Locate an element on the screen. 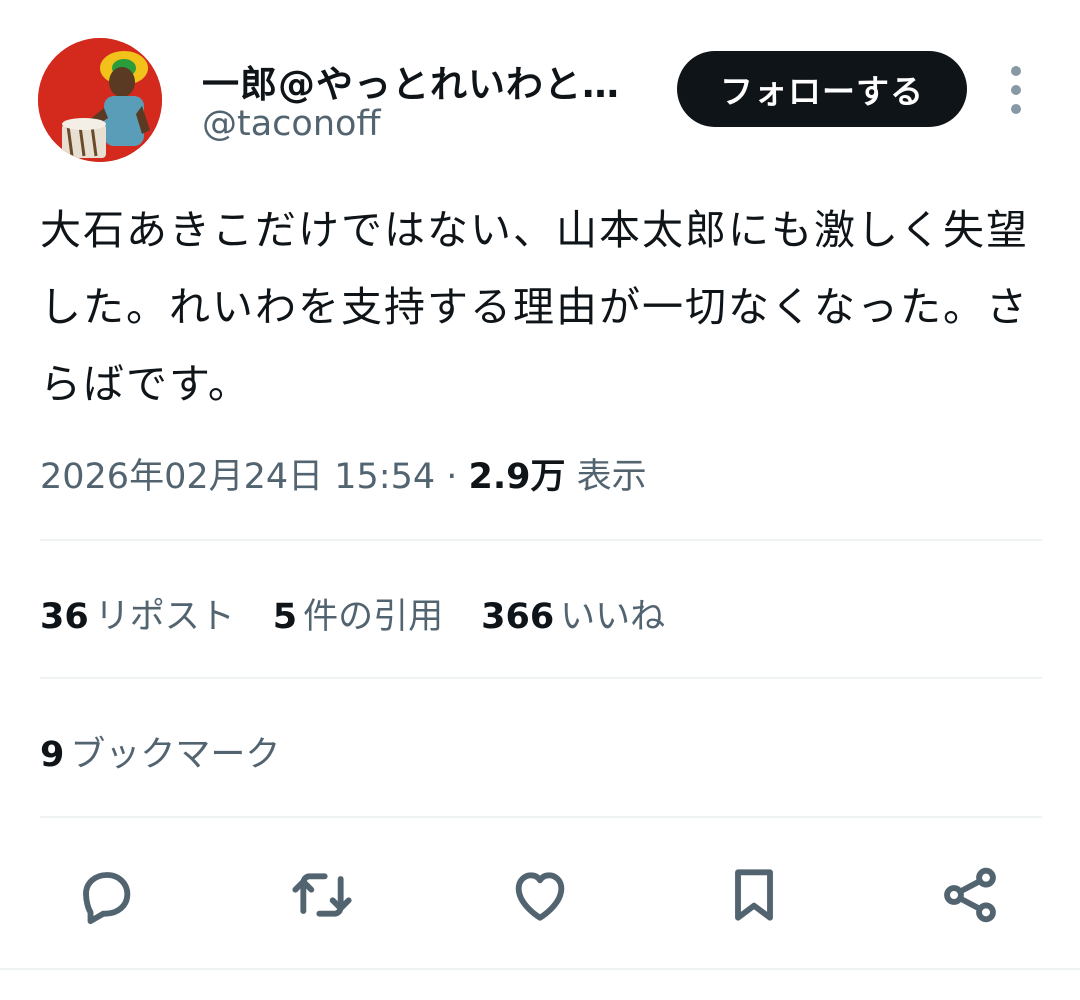  likes-stat: 366 いいね is located at coordinates (573, 613).